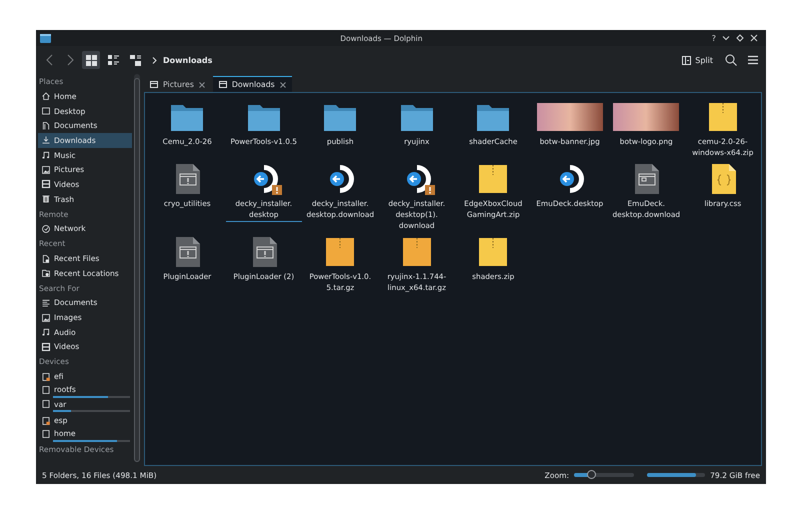  I want to click on downloads-icon, so click(46, 140).